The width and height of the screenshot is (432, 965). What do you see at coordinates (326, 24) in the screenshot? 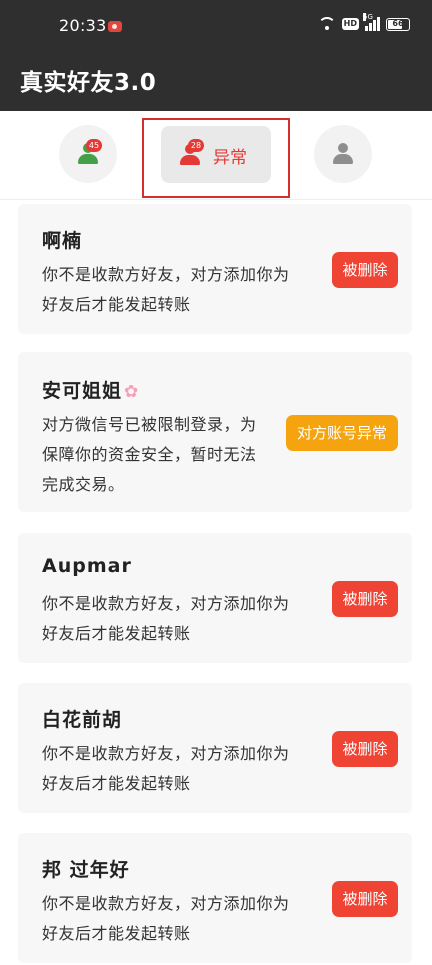
I see `wifi-icon` at bounding box center [326, 24].